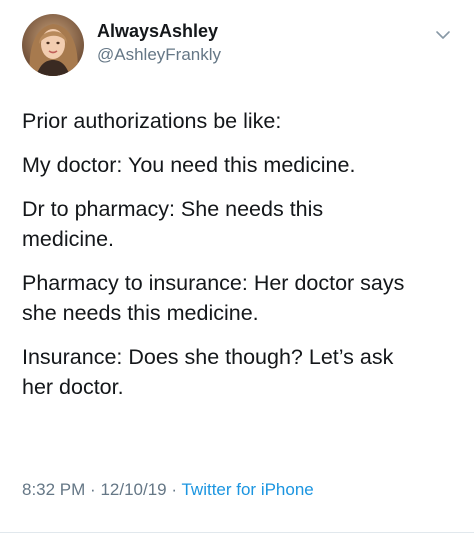 The width and height of the screenshot is (474, 537). I want to click on divider, so click(237, 532).